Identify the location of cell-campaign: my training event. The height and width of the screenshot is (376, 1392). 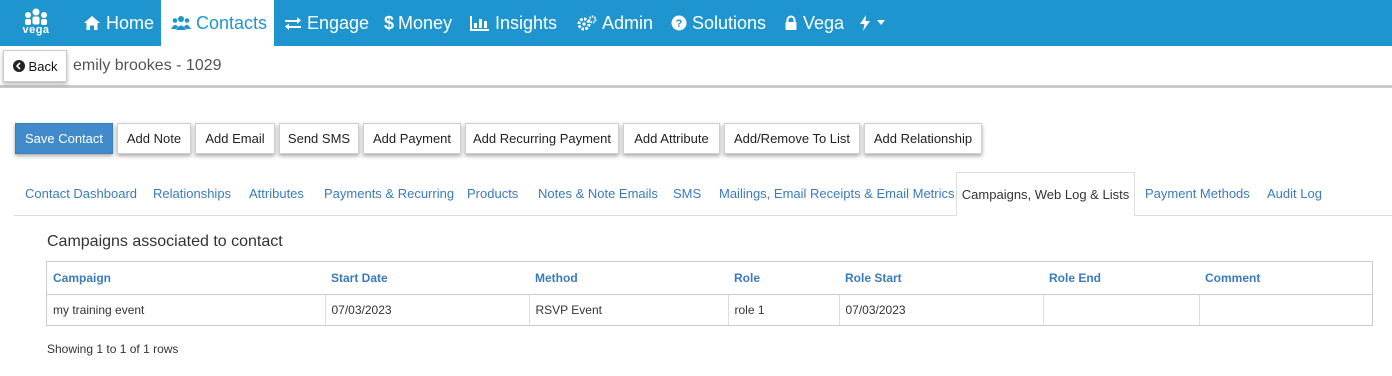
(186, 309).